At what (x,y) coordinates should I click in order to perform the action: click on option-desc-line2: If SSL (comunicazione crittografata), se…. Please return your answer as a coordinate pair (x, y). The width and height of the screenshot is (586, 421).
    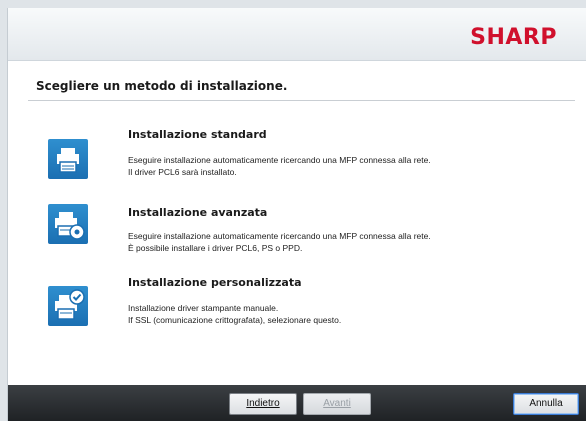
    Looking at the image, I should click on (235, 320).